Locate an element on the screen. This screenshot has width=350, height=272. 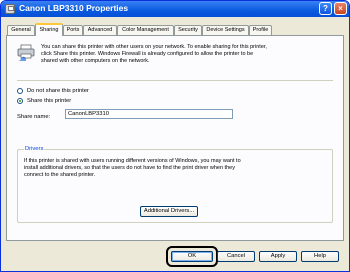
share-name-label: Share name: is located at coordinates (34, 117).